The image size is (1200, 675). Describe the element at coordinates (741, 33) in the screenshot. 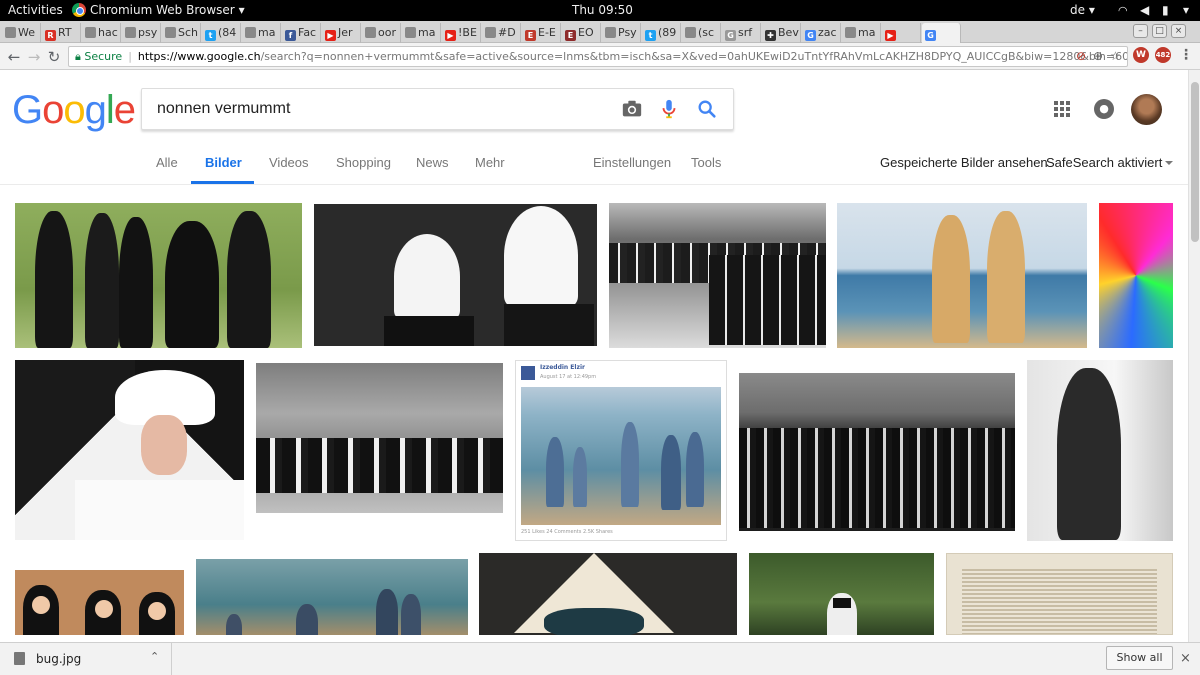

I see `browser-tab: Gsrf` at that location.